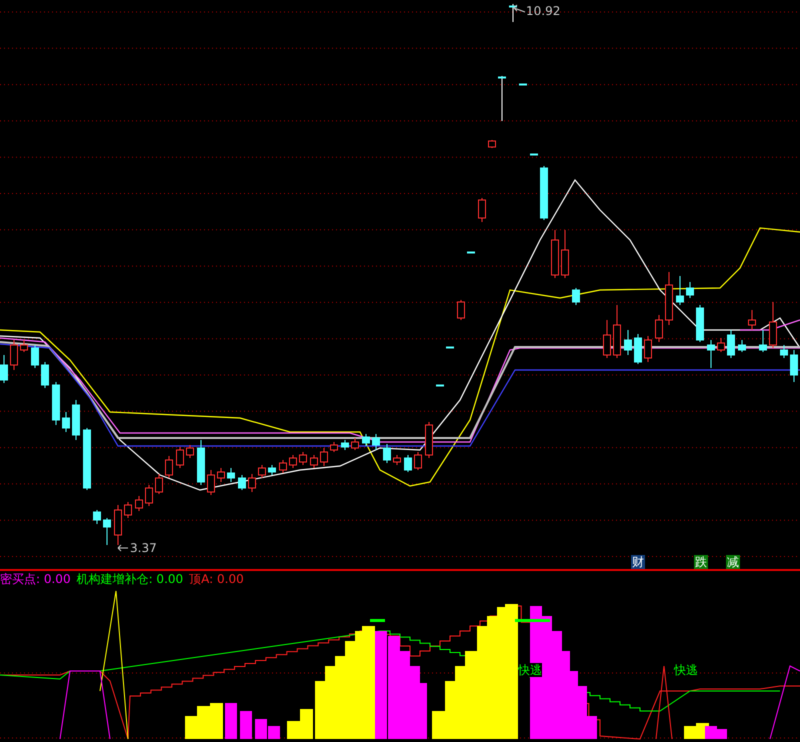 The image size is (800, 742). Describe the element at coordinates (638, 562) in the screenshot. I see `signal-marker: 财` at that location.